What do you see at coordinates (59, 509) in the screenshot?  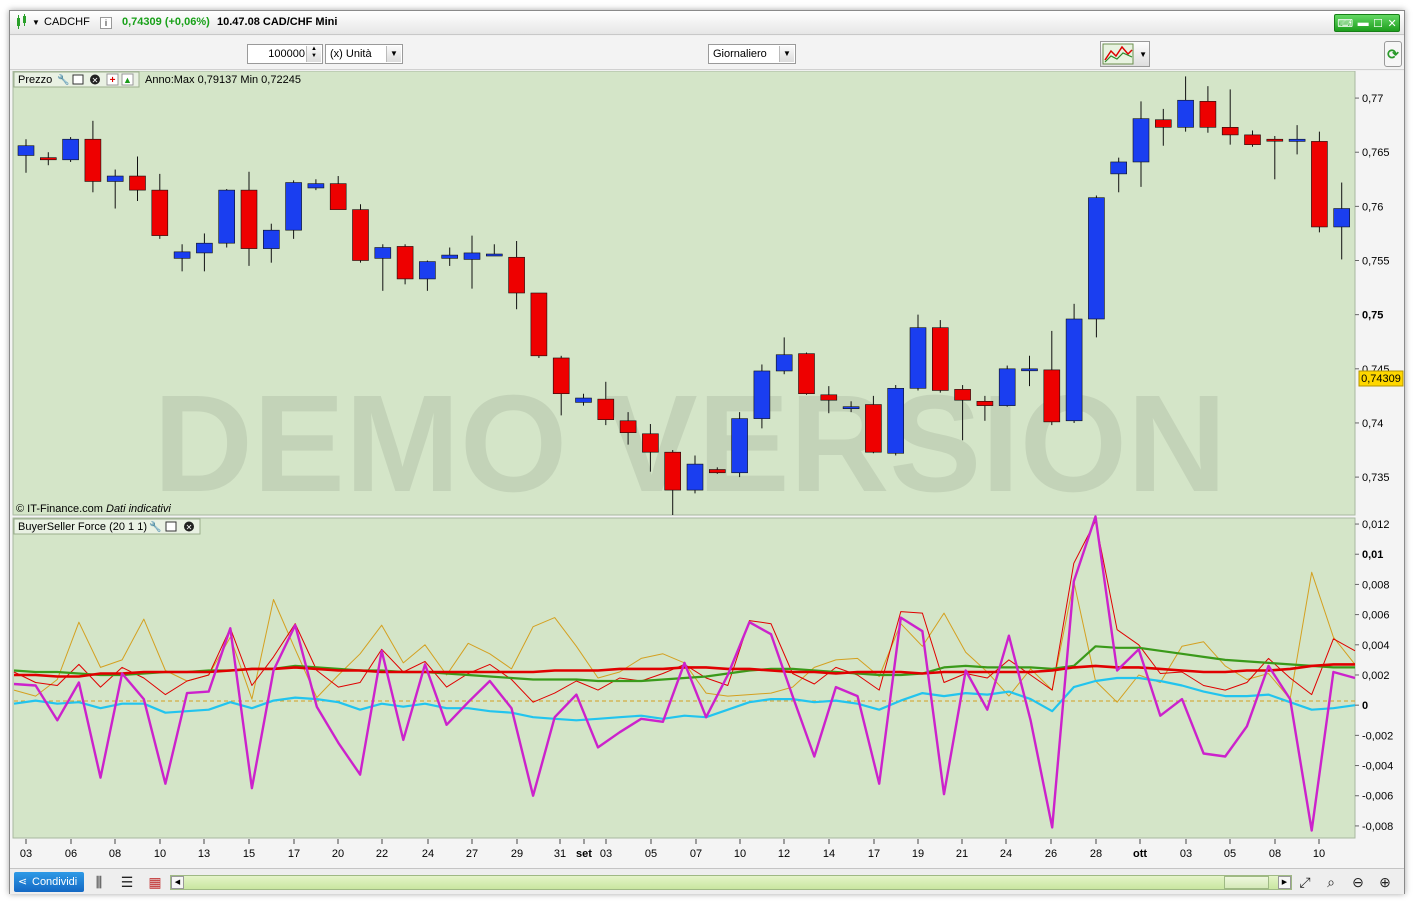 I see `credit: © IT-Finance.com` at bounding box center [59, 509].